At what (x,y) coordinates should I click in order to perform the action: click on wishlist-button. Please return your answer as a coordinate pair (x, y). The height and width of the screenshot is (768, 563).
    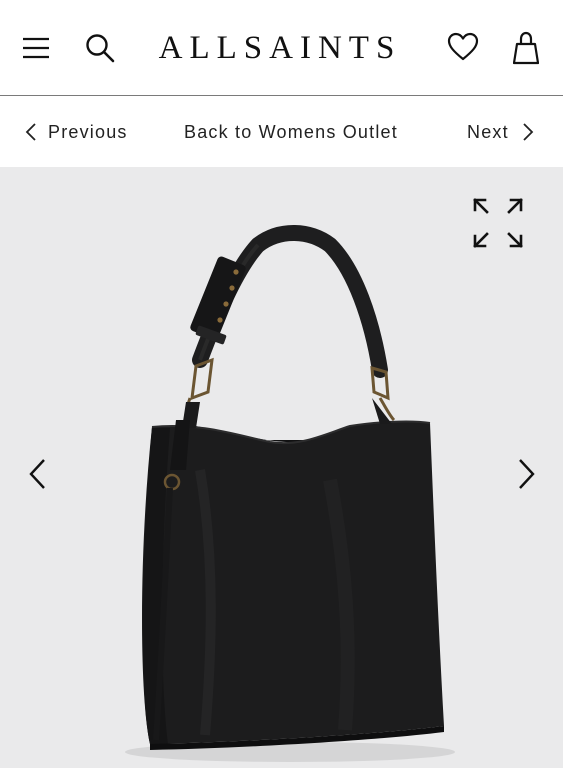
    Looking at the image, I should click on (463, 47).